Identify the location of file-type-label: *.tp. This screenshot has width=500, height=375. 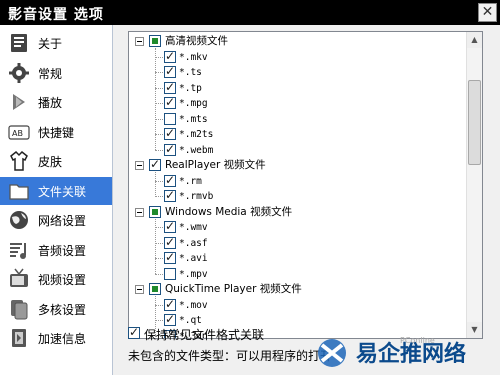
(190, 88).